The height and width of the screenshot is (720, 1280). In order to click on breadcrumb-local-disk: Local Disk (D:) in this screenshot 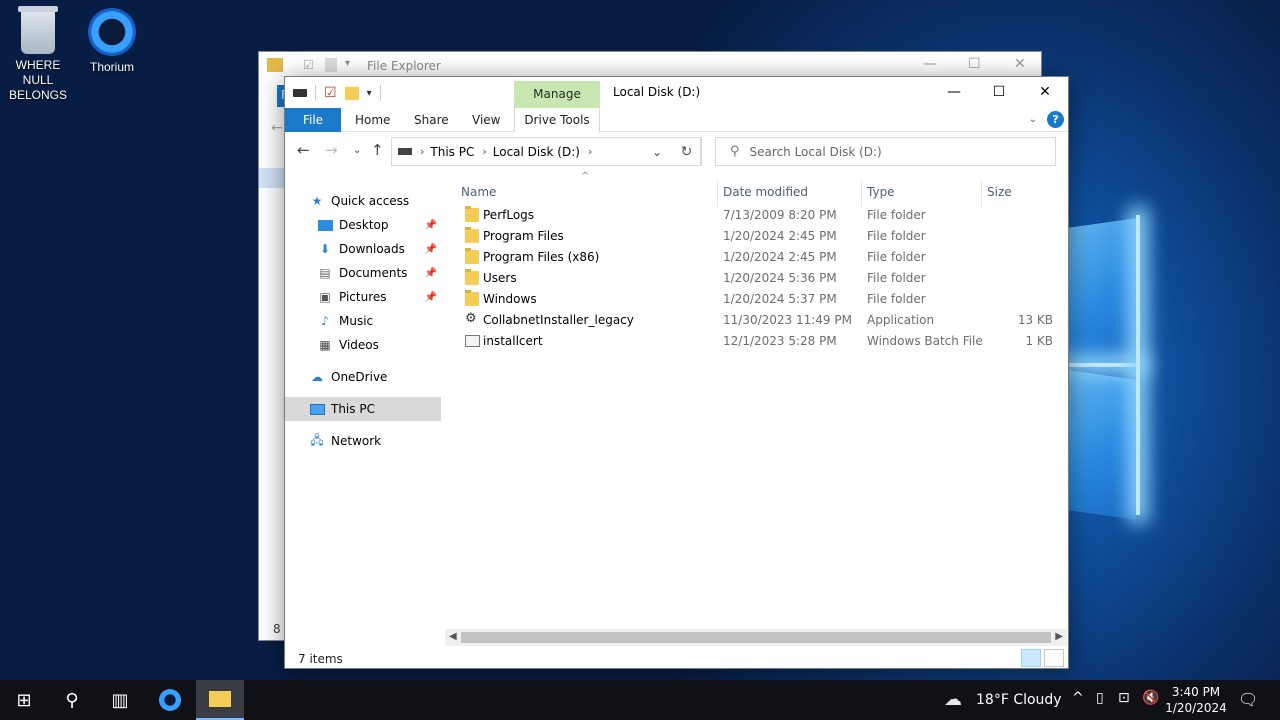, I will do `click(536, 152)`.